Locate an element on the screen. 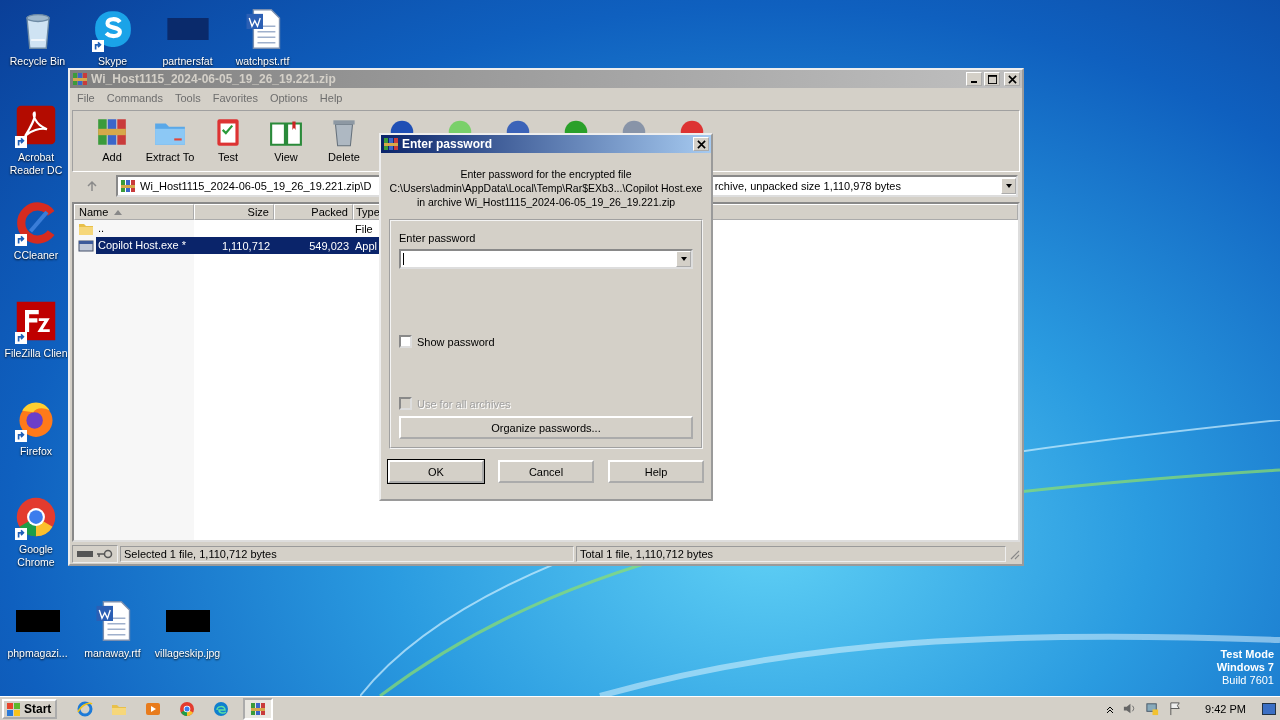 This screenshot has width=1280, height=720. status-text: Selected 1 file, 1,110,712 bytes is located at coordinates (347, 554).